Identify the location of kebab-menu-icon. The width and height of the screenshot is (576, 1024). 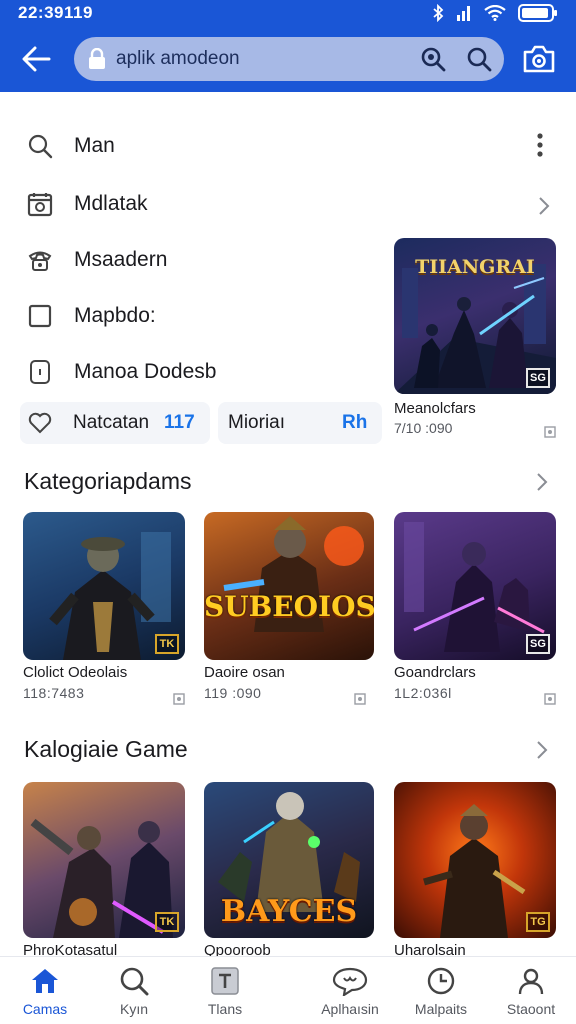
(540, 145).